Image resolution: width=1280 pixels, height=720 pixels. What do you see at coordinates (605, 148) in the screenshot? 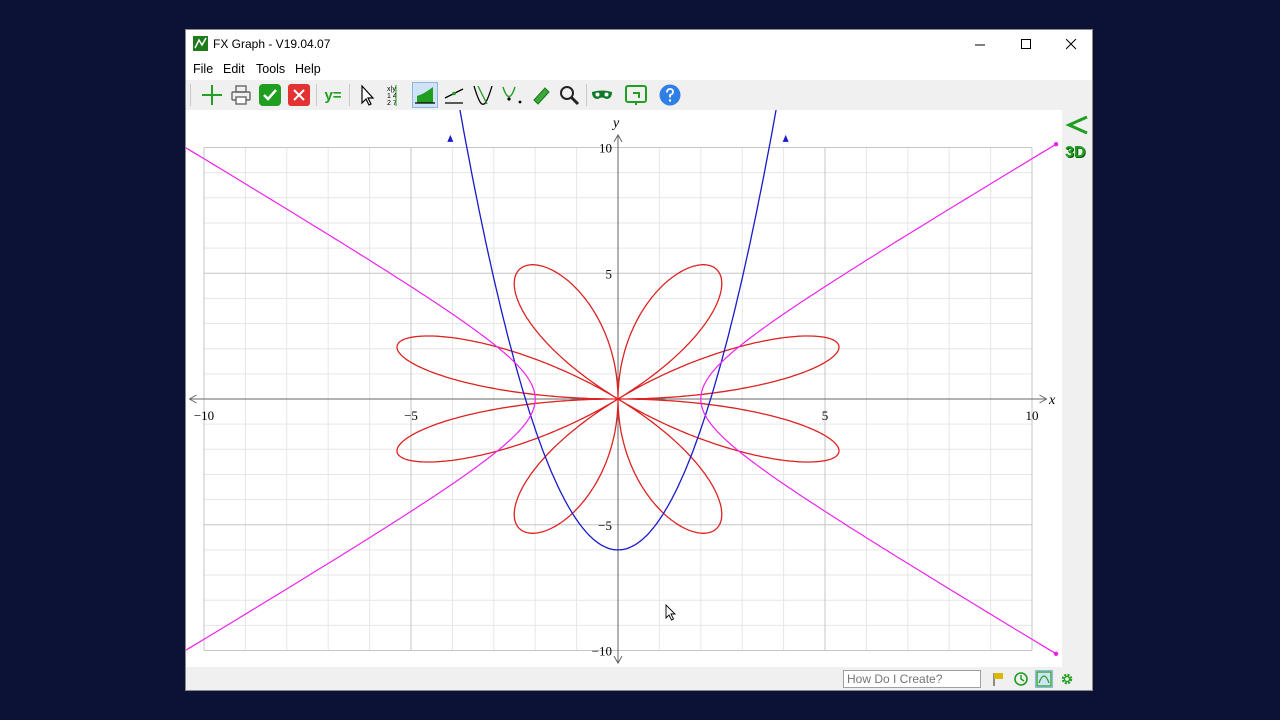
I see `y-tick-label: 10` at bounding box center [605, 148].